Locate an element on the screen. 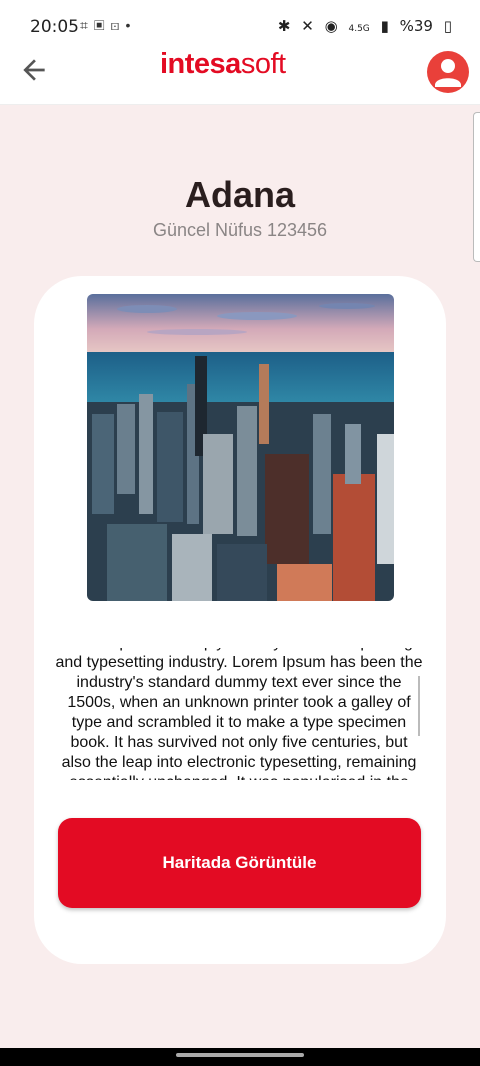 The height and width of the screenshot is (1066, 480). hotspot-icon: ◉ is located at coordinates (331, 26).